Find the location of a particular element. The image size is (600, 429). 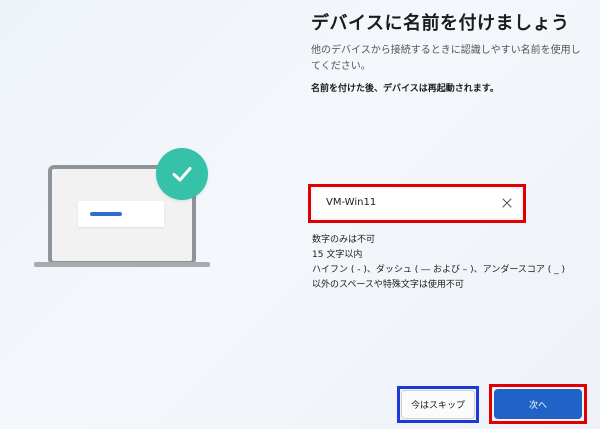

requirement-line: 以外のスペースや特殊文字は使用不可 is located at coordinates (388, 285).